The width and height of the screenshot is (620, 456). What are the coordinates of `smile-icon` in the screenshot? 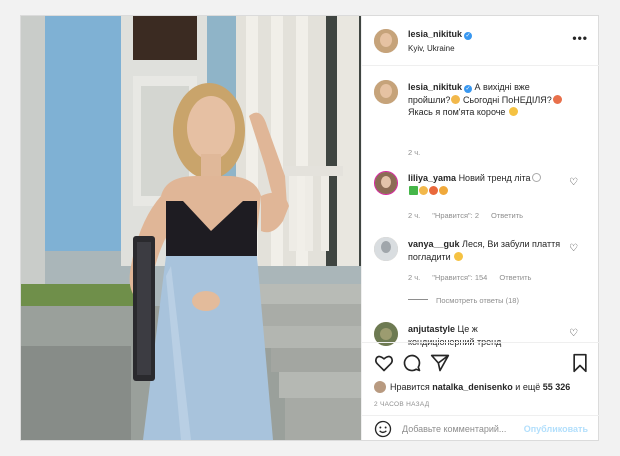 It's located at (383, 429).